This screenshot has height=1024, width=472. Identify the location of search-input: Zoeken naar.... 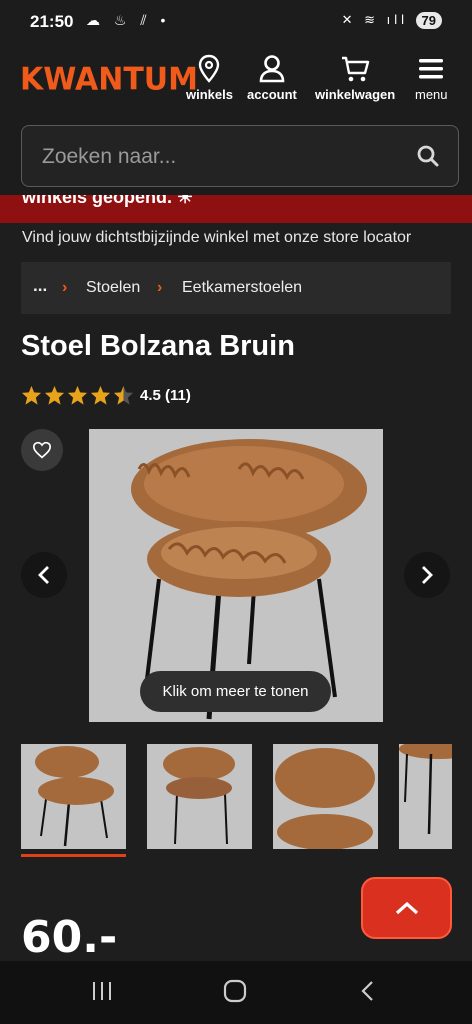
(240, 156).